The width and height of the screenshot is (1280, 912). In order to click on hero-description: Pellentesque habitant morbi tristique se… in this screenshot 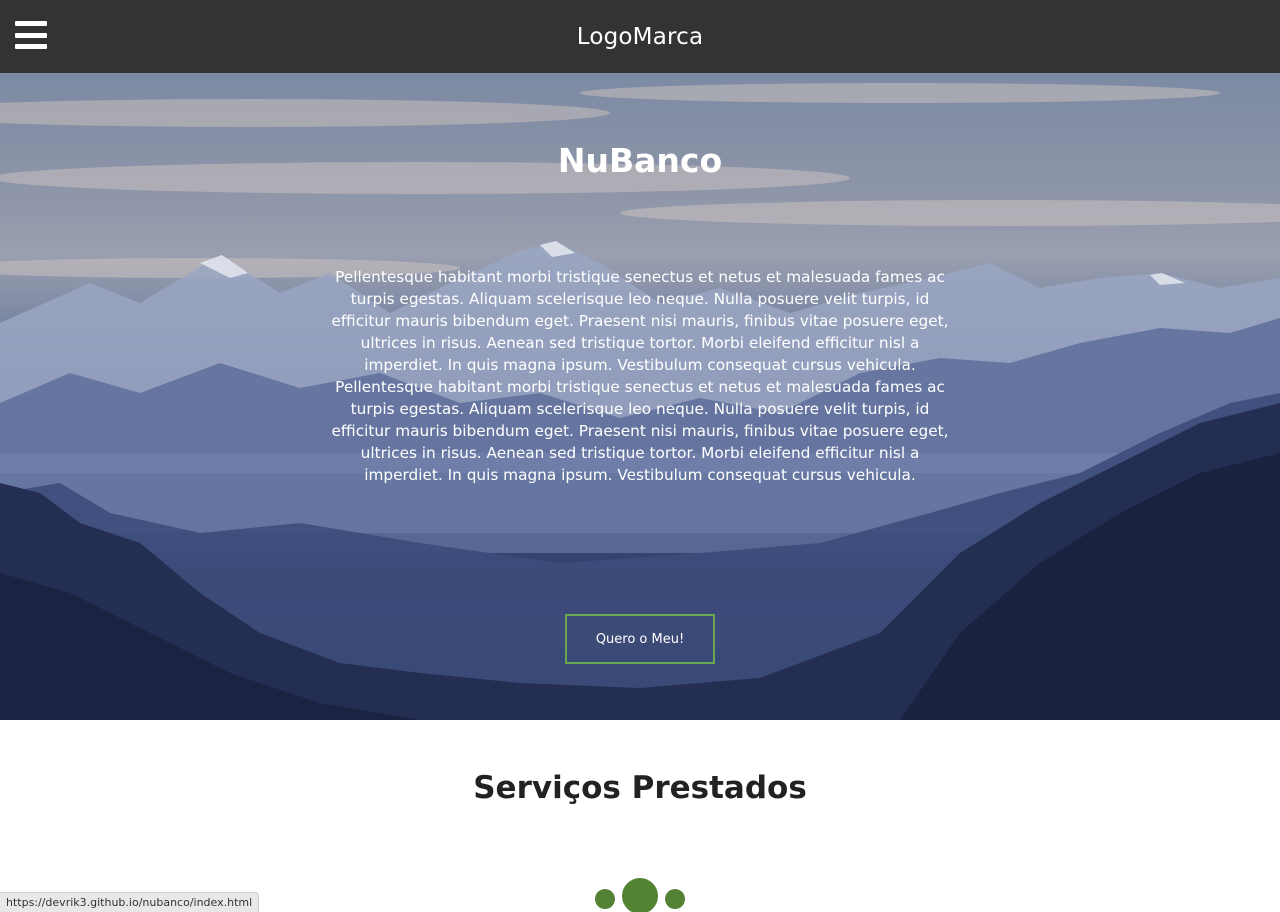, I will do `click(640, 376)`.